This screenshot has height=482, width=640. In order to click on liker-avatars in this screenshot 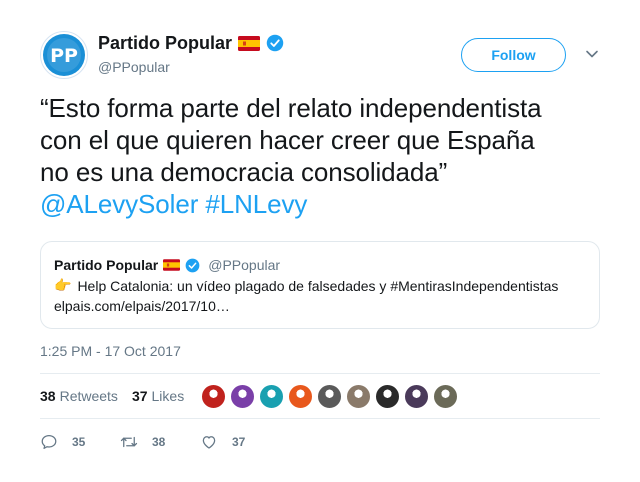, I will do `click(329, 396)`.